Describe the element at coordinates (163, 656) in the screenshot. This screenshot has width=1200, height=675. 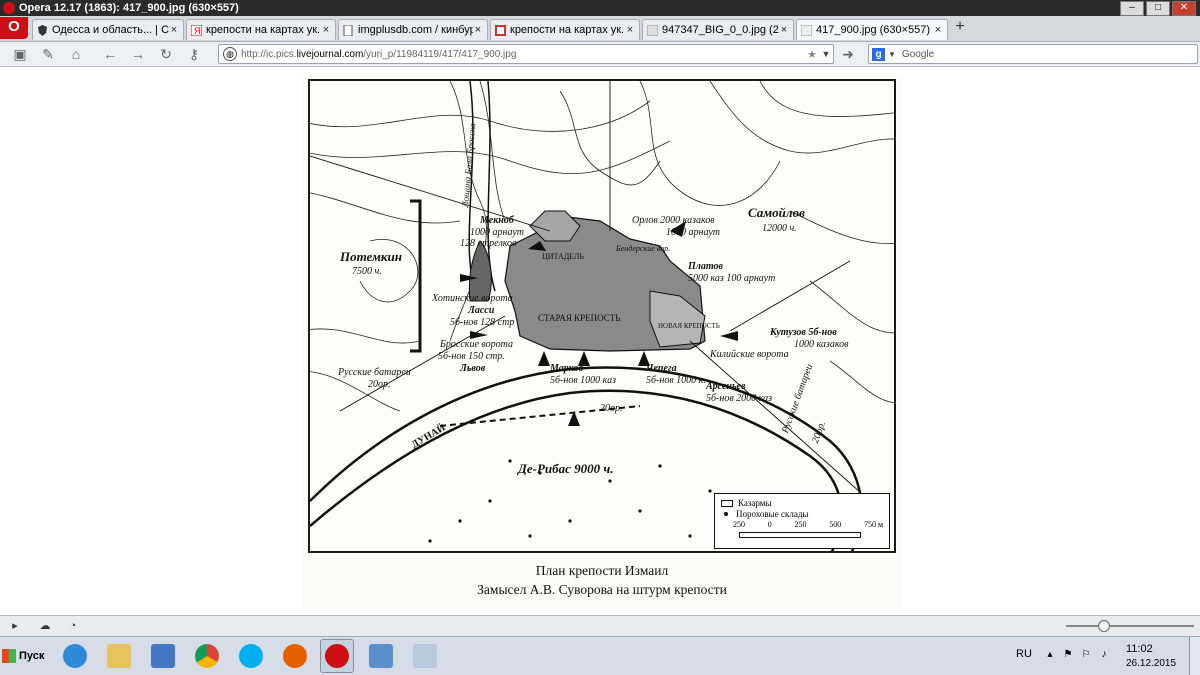
I see `taskbar-media` at that location.